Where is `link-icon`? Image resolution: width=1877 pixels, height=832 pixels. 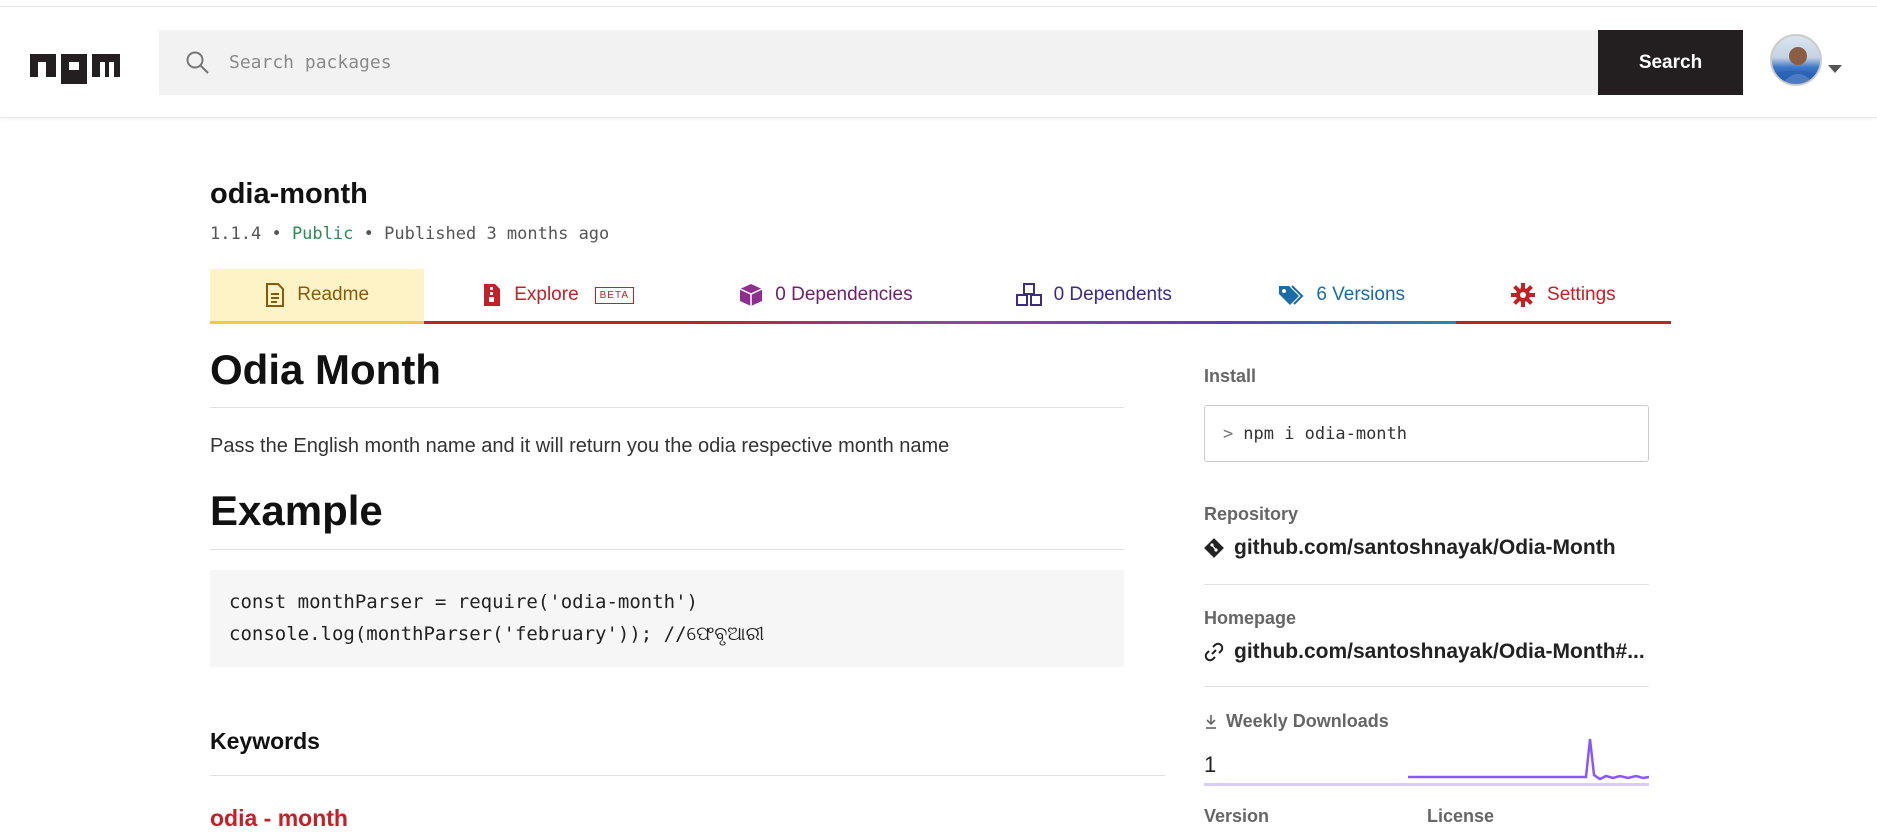
link-icon is located at coordinates (1214, 652).